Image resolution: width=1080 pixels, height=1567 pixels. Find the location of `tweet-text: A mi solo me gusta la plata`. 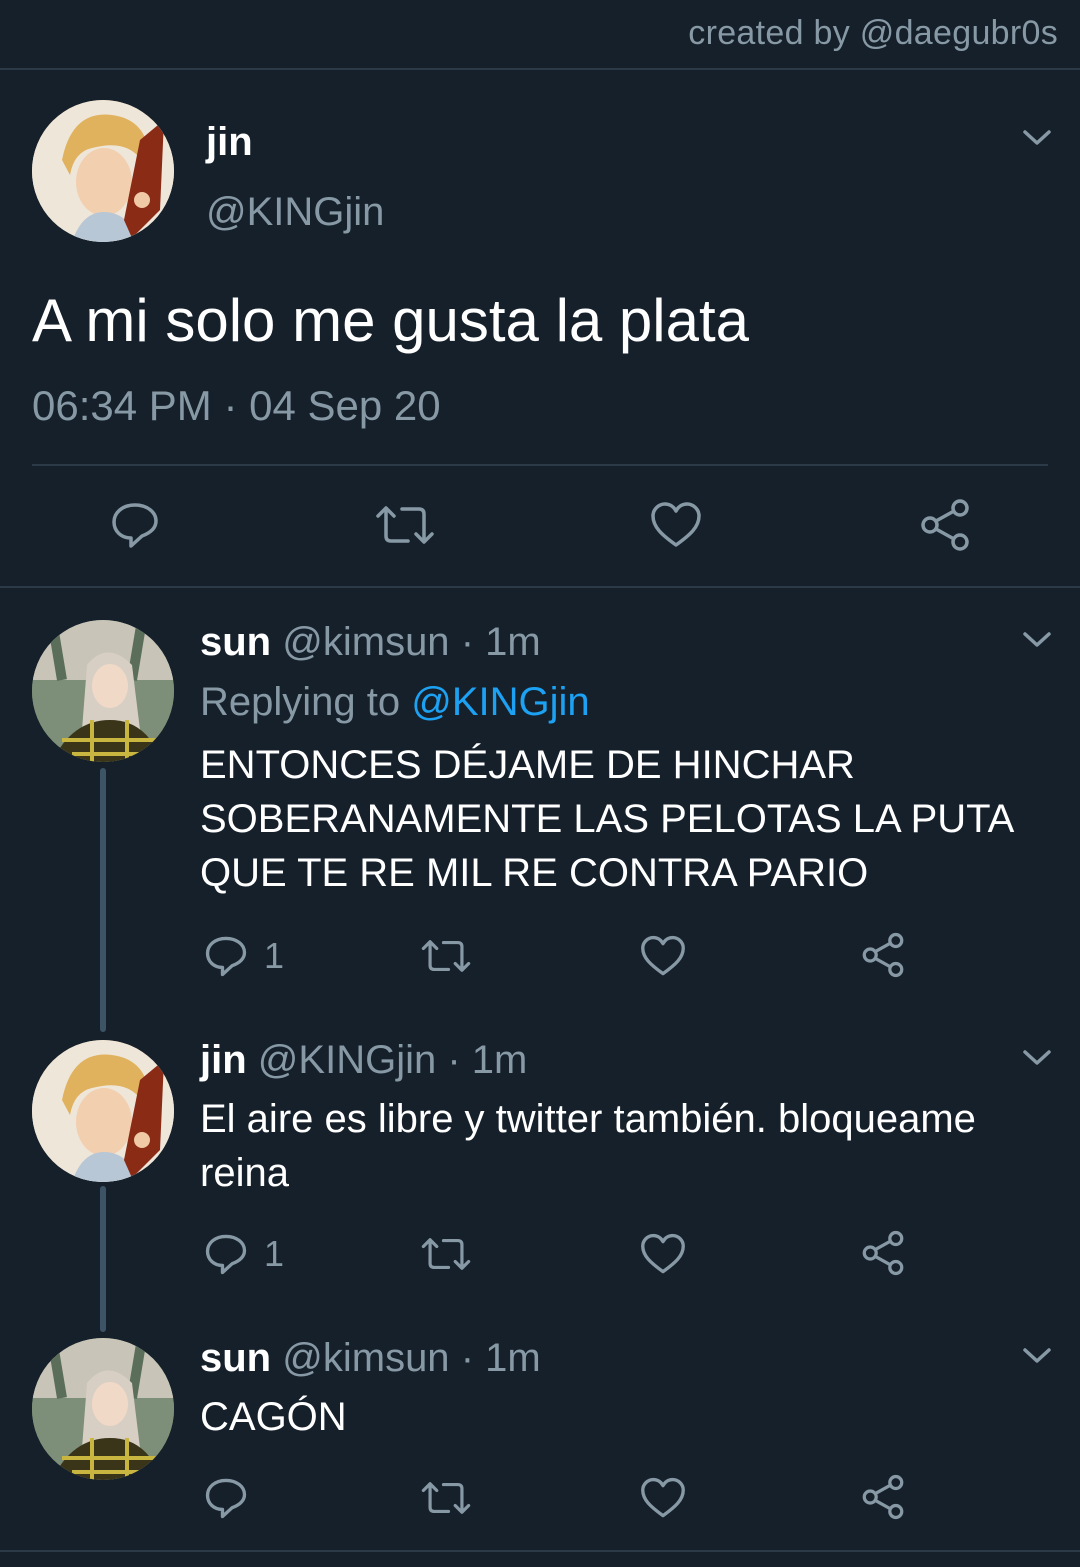

tweet-text: A mi solo me gusta la plata is located at coordinates (391, 320).